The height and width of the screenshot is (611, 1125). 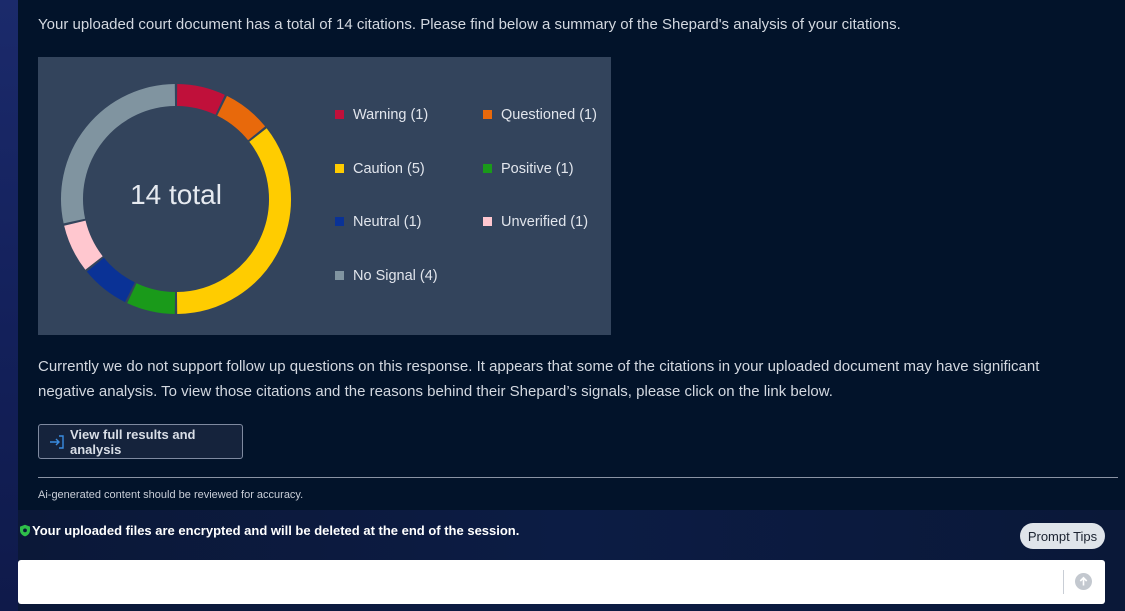 I want to click on donut-chart: 14 total, so click(x=176, y=199).